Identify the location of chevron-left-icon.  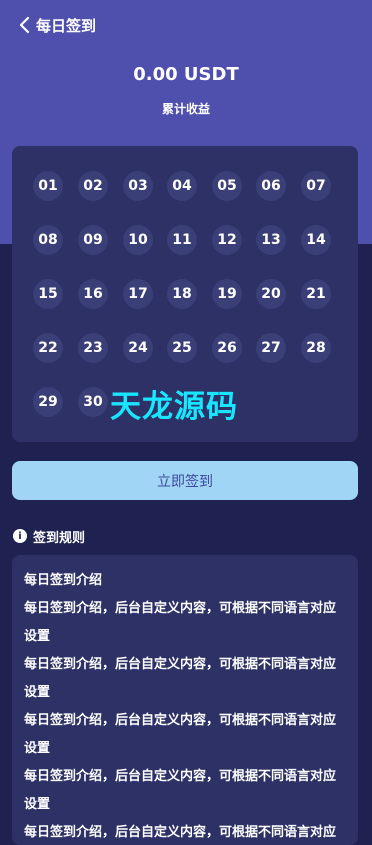
(24, 25).